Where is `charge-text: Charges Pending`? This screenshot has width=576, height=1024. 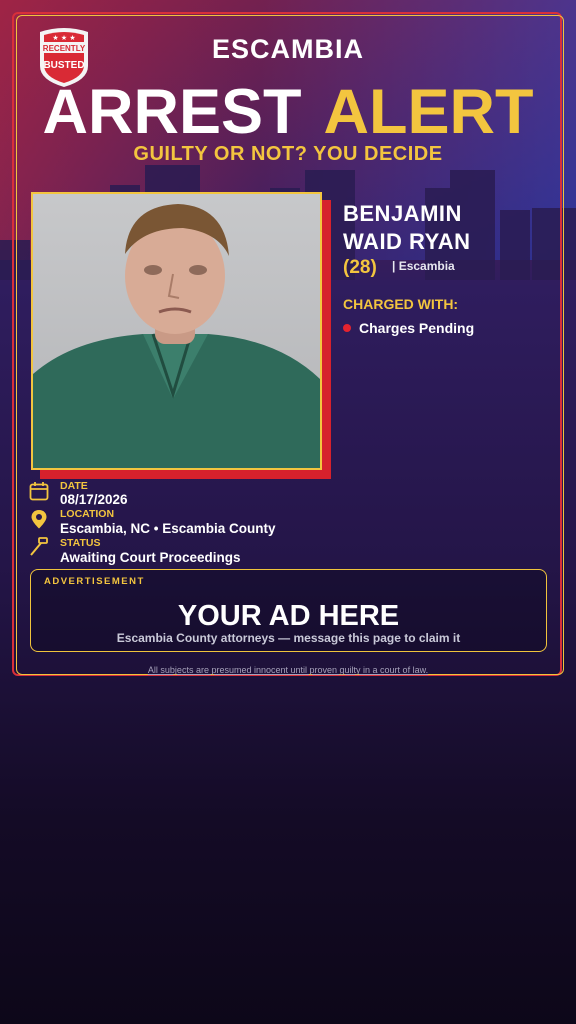 charge-text: Charges Pending is located at coordinates (417, 328).